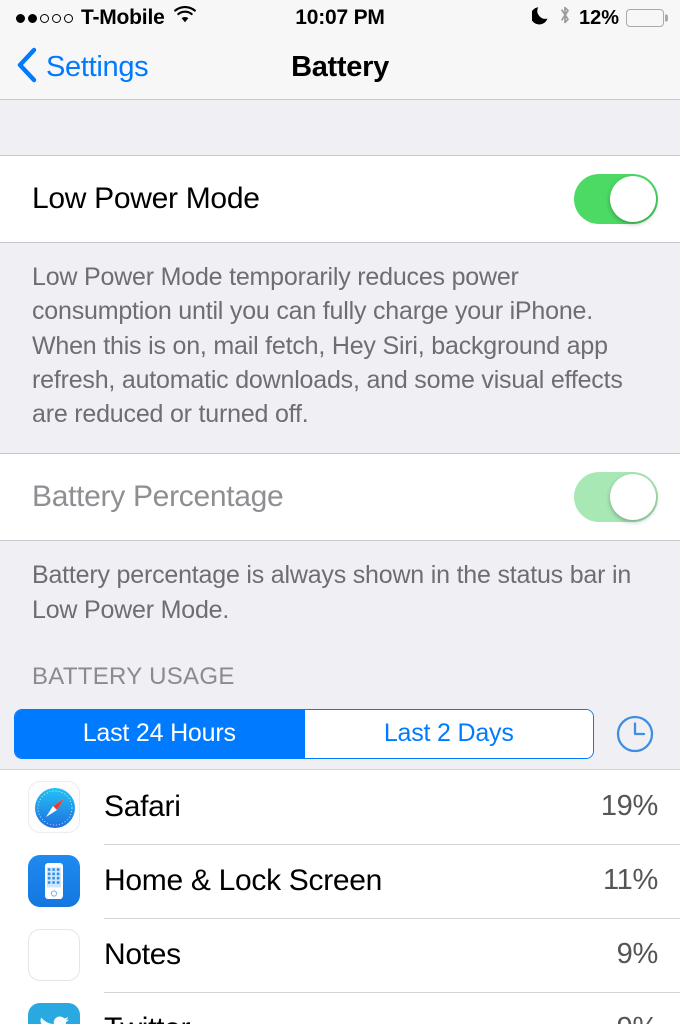  I want to click on app-name: Safari, so click(142, 806).